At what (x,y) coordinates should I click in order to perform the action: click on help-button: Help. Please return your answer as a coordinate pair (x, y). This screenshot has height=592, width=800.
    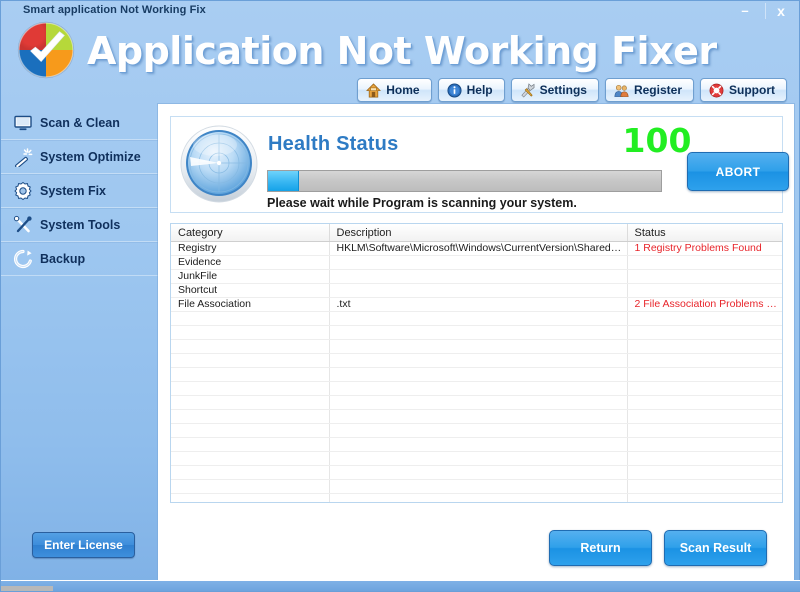
    Looking at the image, I should click on (471, 90).